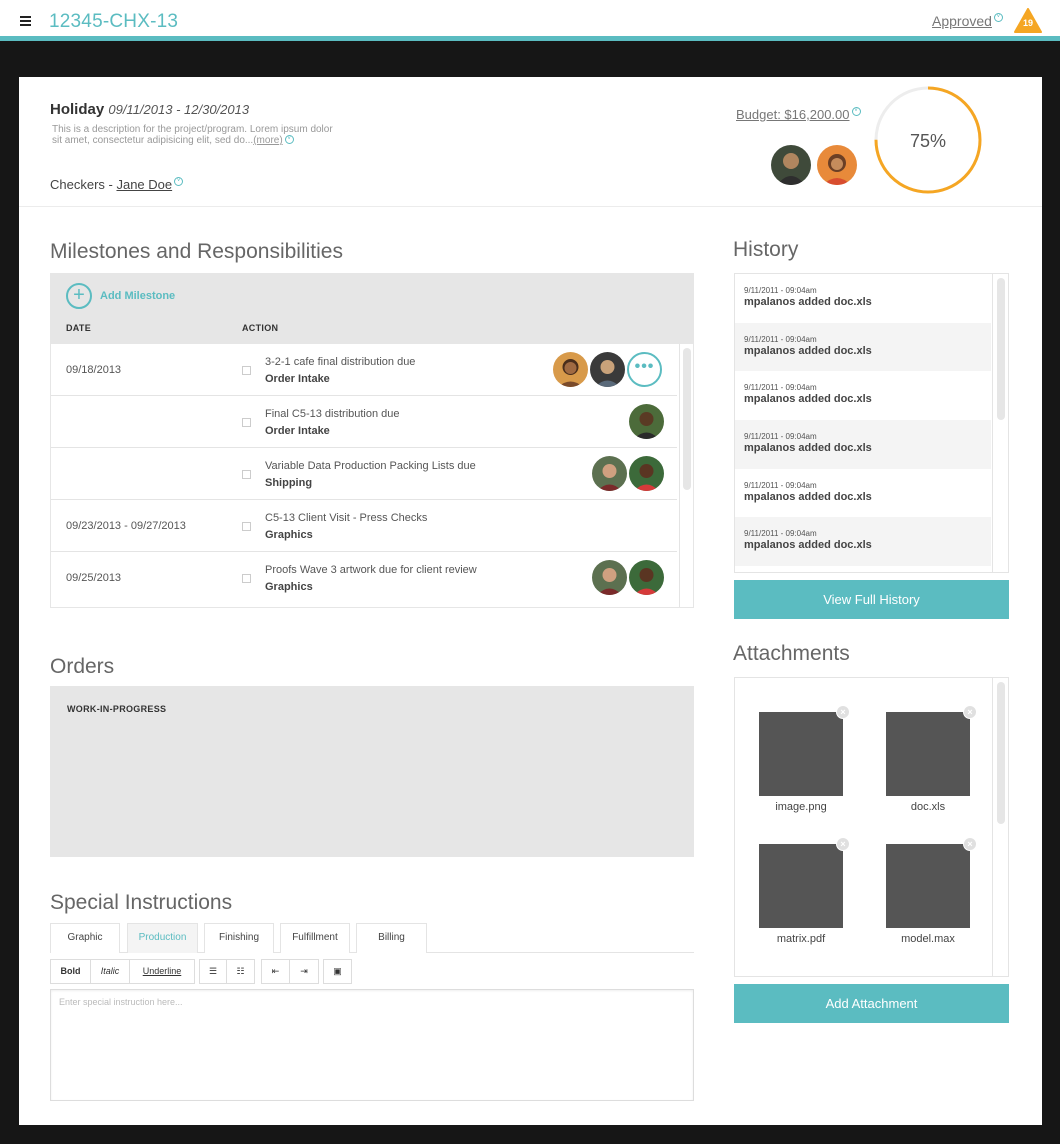 This screenshot has height=1144, width=1060. Describe the element at coordinates (94, 578) in the screenshot. I see `milestone-date: 09/25/2013` at that location.